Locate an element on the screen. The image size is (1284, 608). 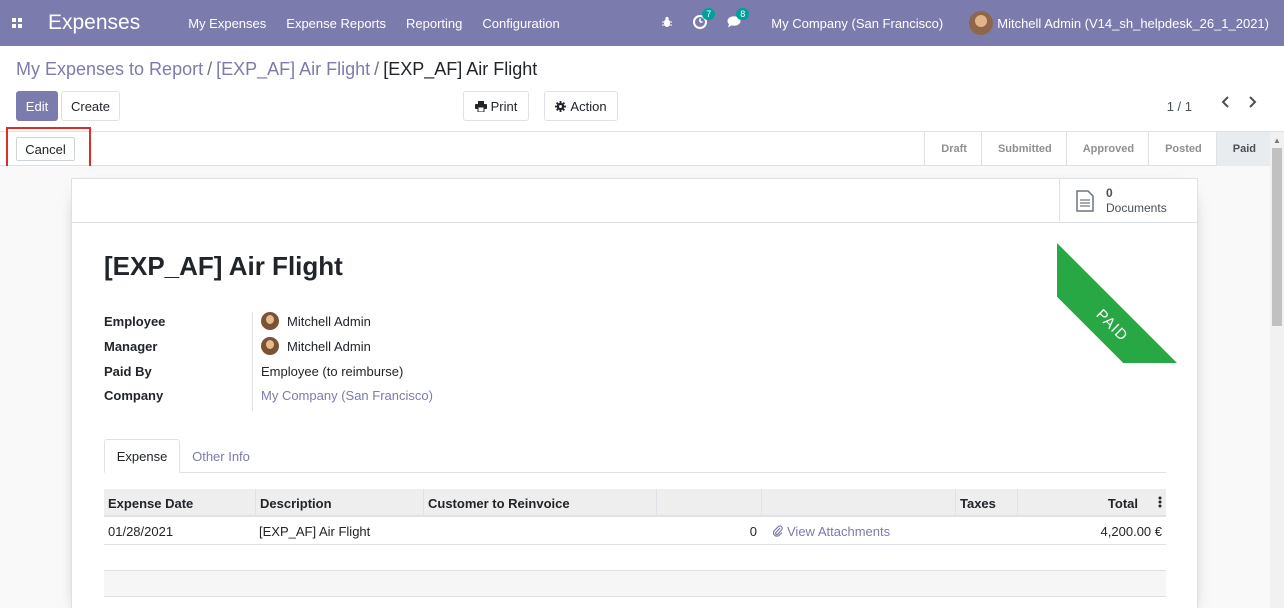
status-stages: Draft Submitted Approved Posted Paid is located at coordinates (1097, 149).